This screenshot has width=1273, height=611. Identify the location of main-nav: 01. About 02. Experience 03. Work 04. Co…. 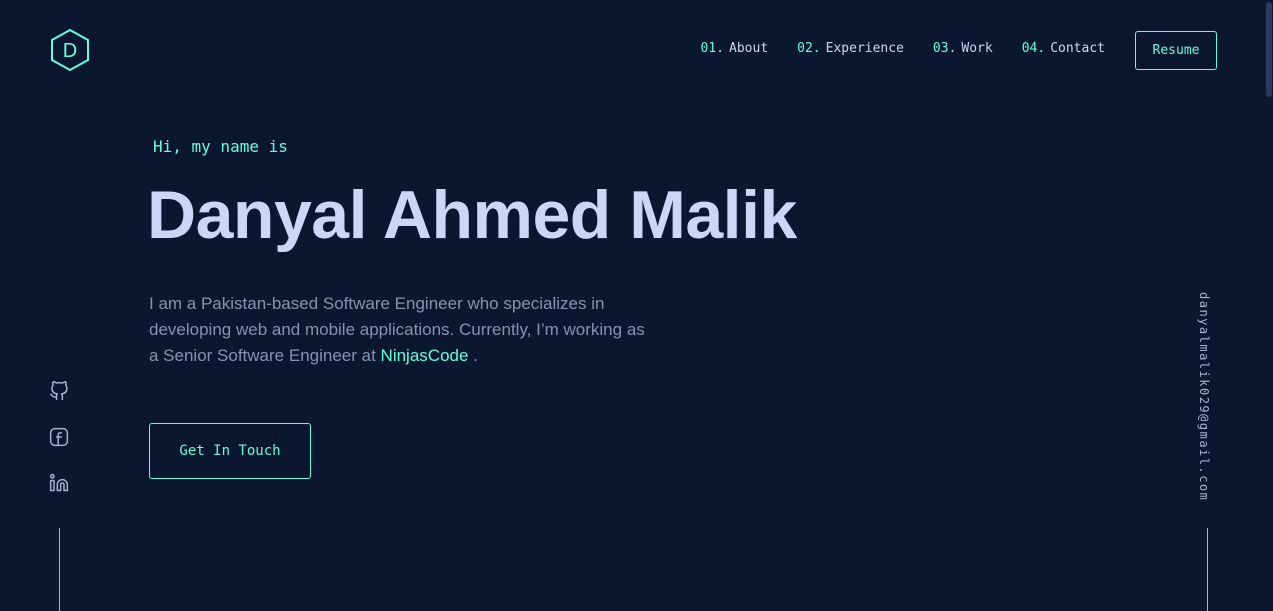
(903, 48).